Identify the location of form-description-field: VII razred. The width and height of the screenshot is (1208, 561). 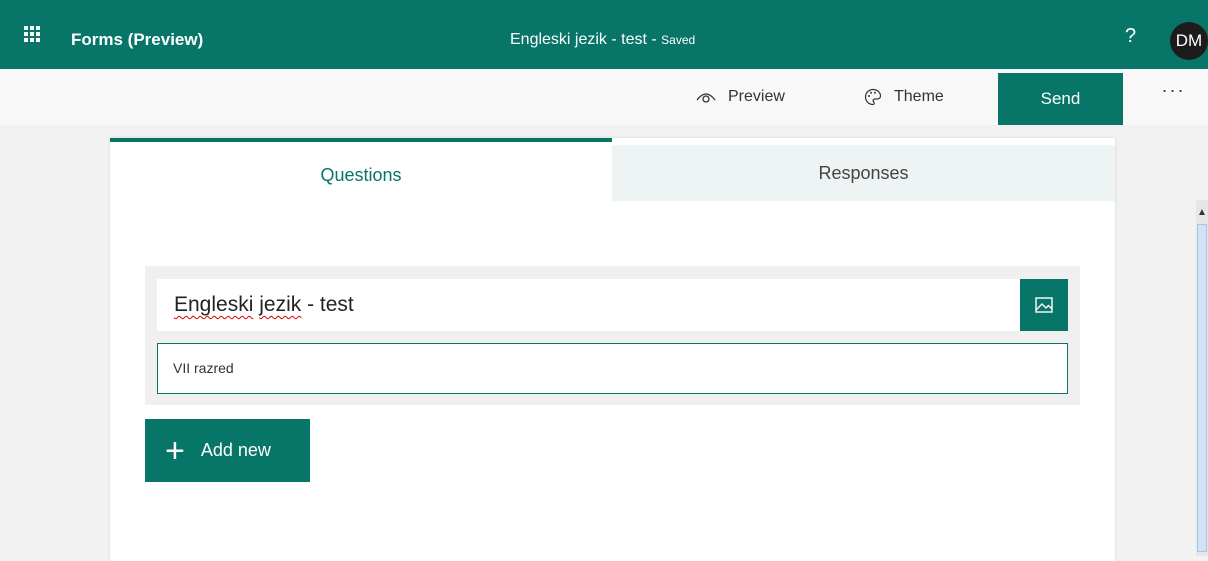
(612, 368).